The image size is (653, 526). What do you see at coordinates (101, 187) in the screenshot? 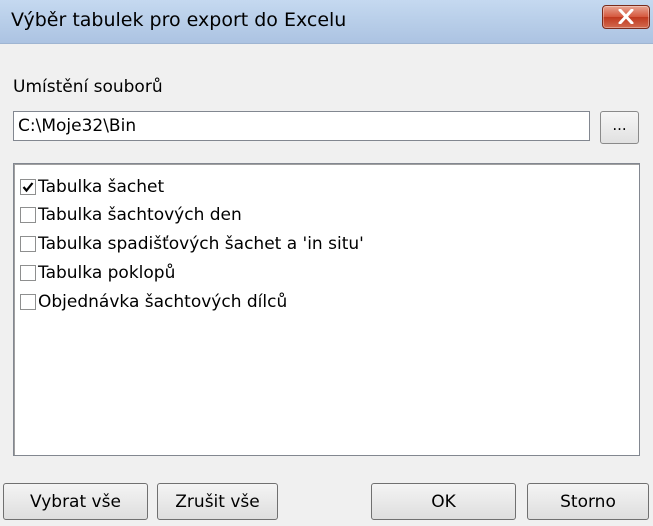
I see `list-item-label: Tabulka šachet` at bounding box center [101, 187].